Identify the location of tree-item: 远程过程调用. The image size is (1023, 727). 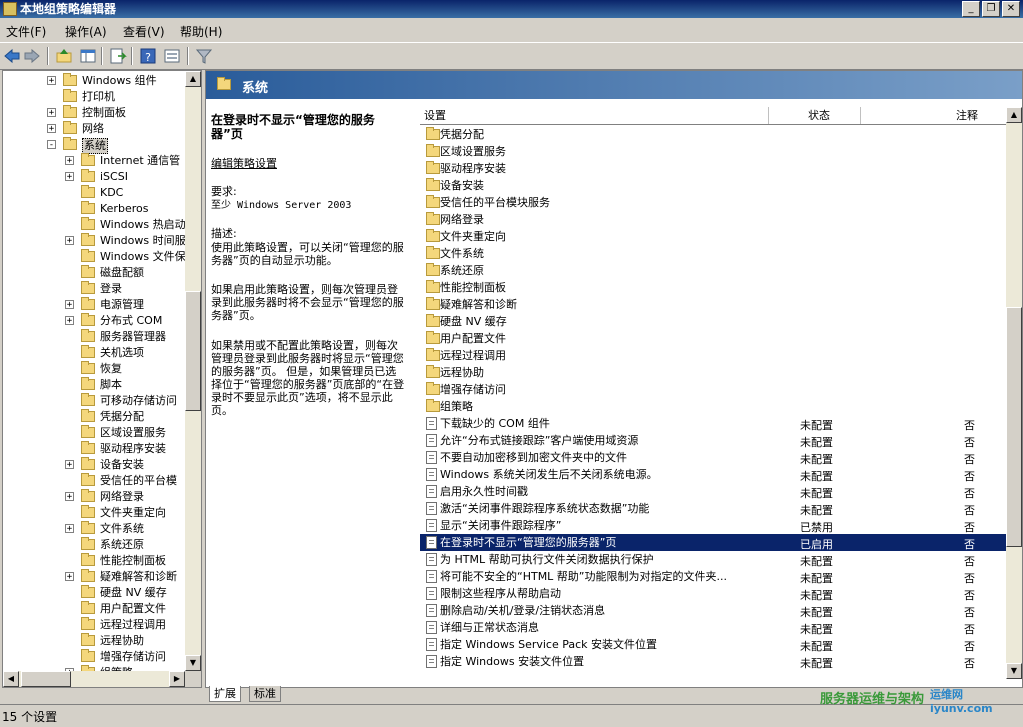
(94, 625).